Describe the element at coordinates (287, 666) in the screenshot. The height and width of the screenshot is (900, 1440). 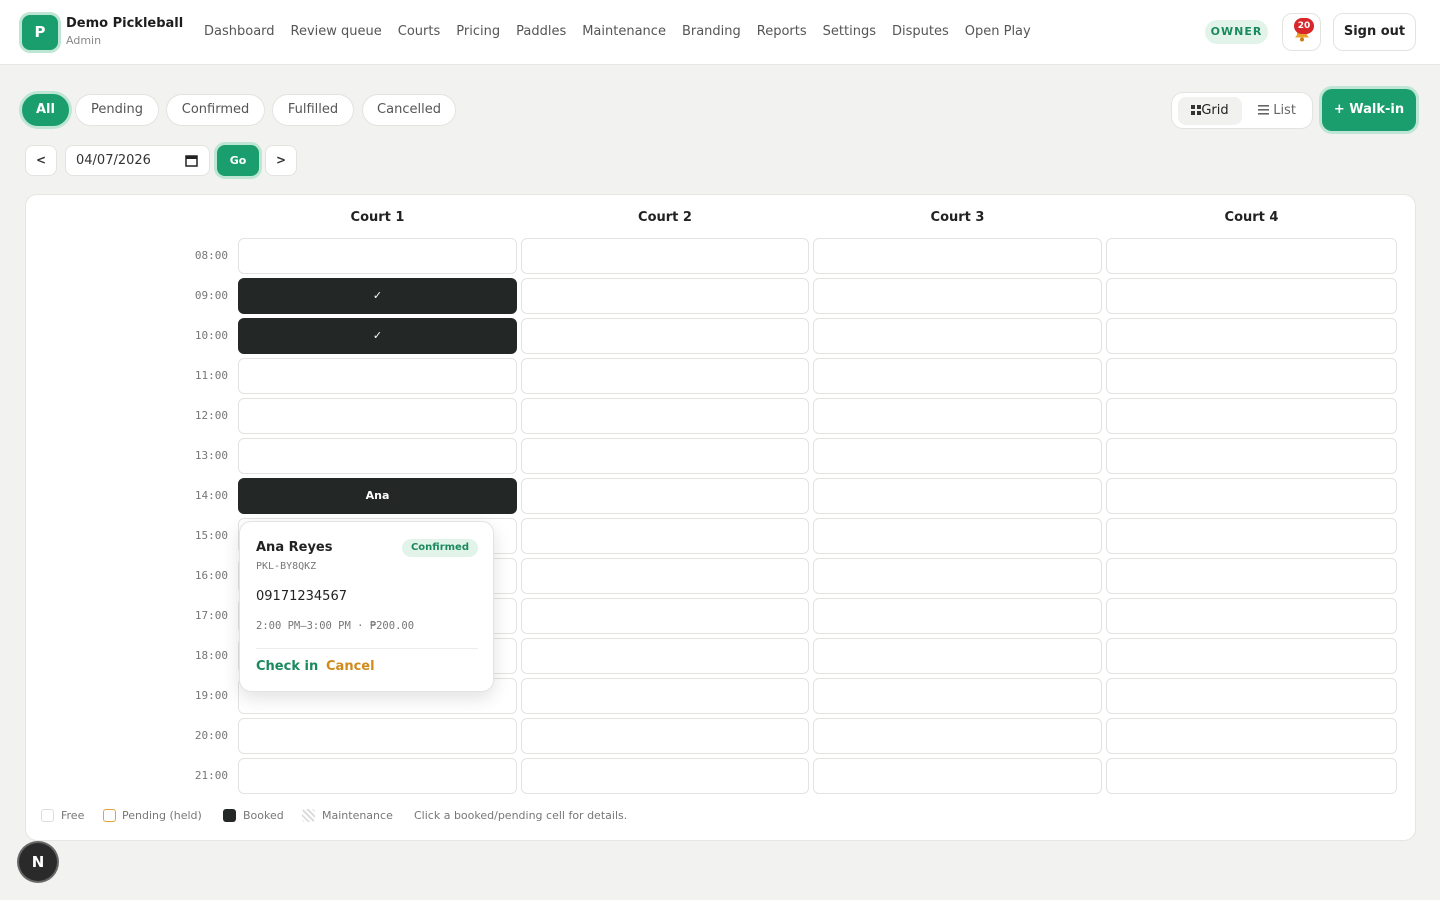
I see `check-in-button: Check in` at that location.